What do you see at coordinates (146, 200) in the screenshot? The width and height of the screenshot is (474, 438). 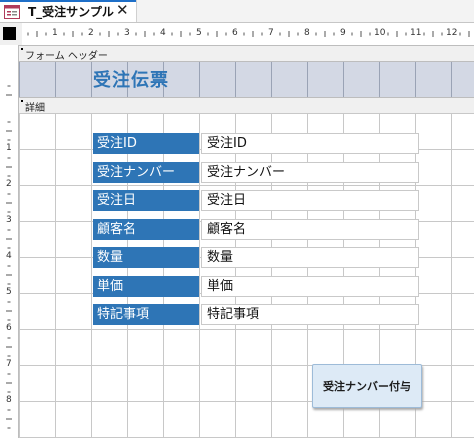 I see `label-order-date: 受注日` at bounding box center [146, 200].